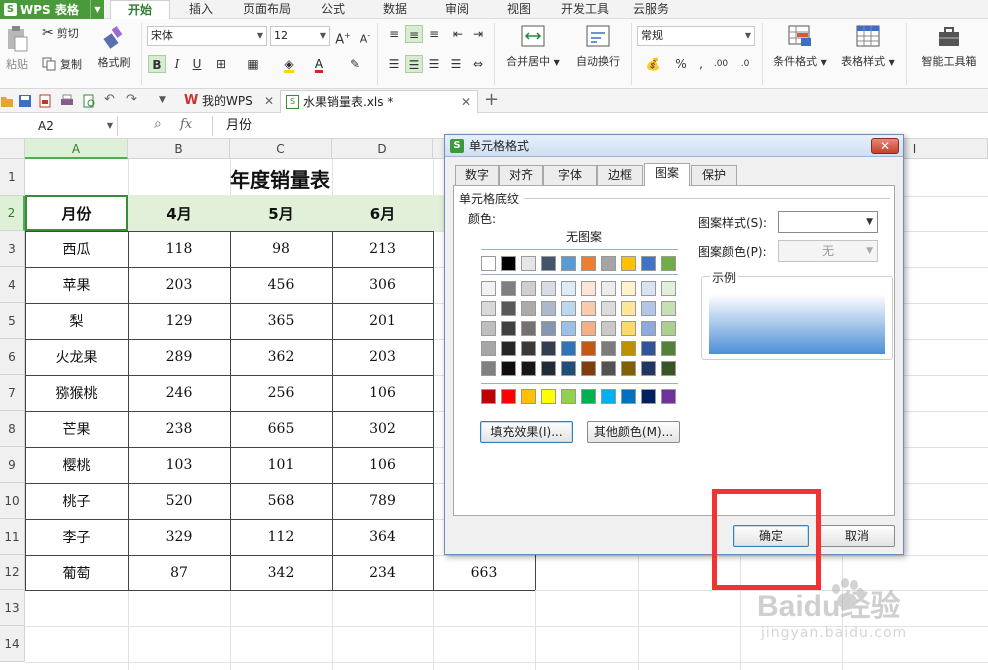  Describe the element at coordinates (478, 64) in the screenshot. I see `distributed-icon: ⇔` at that location.